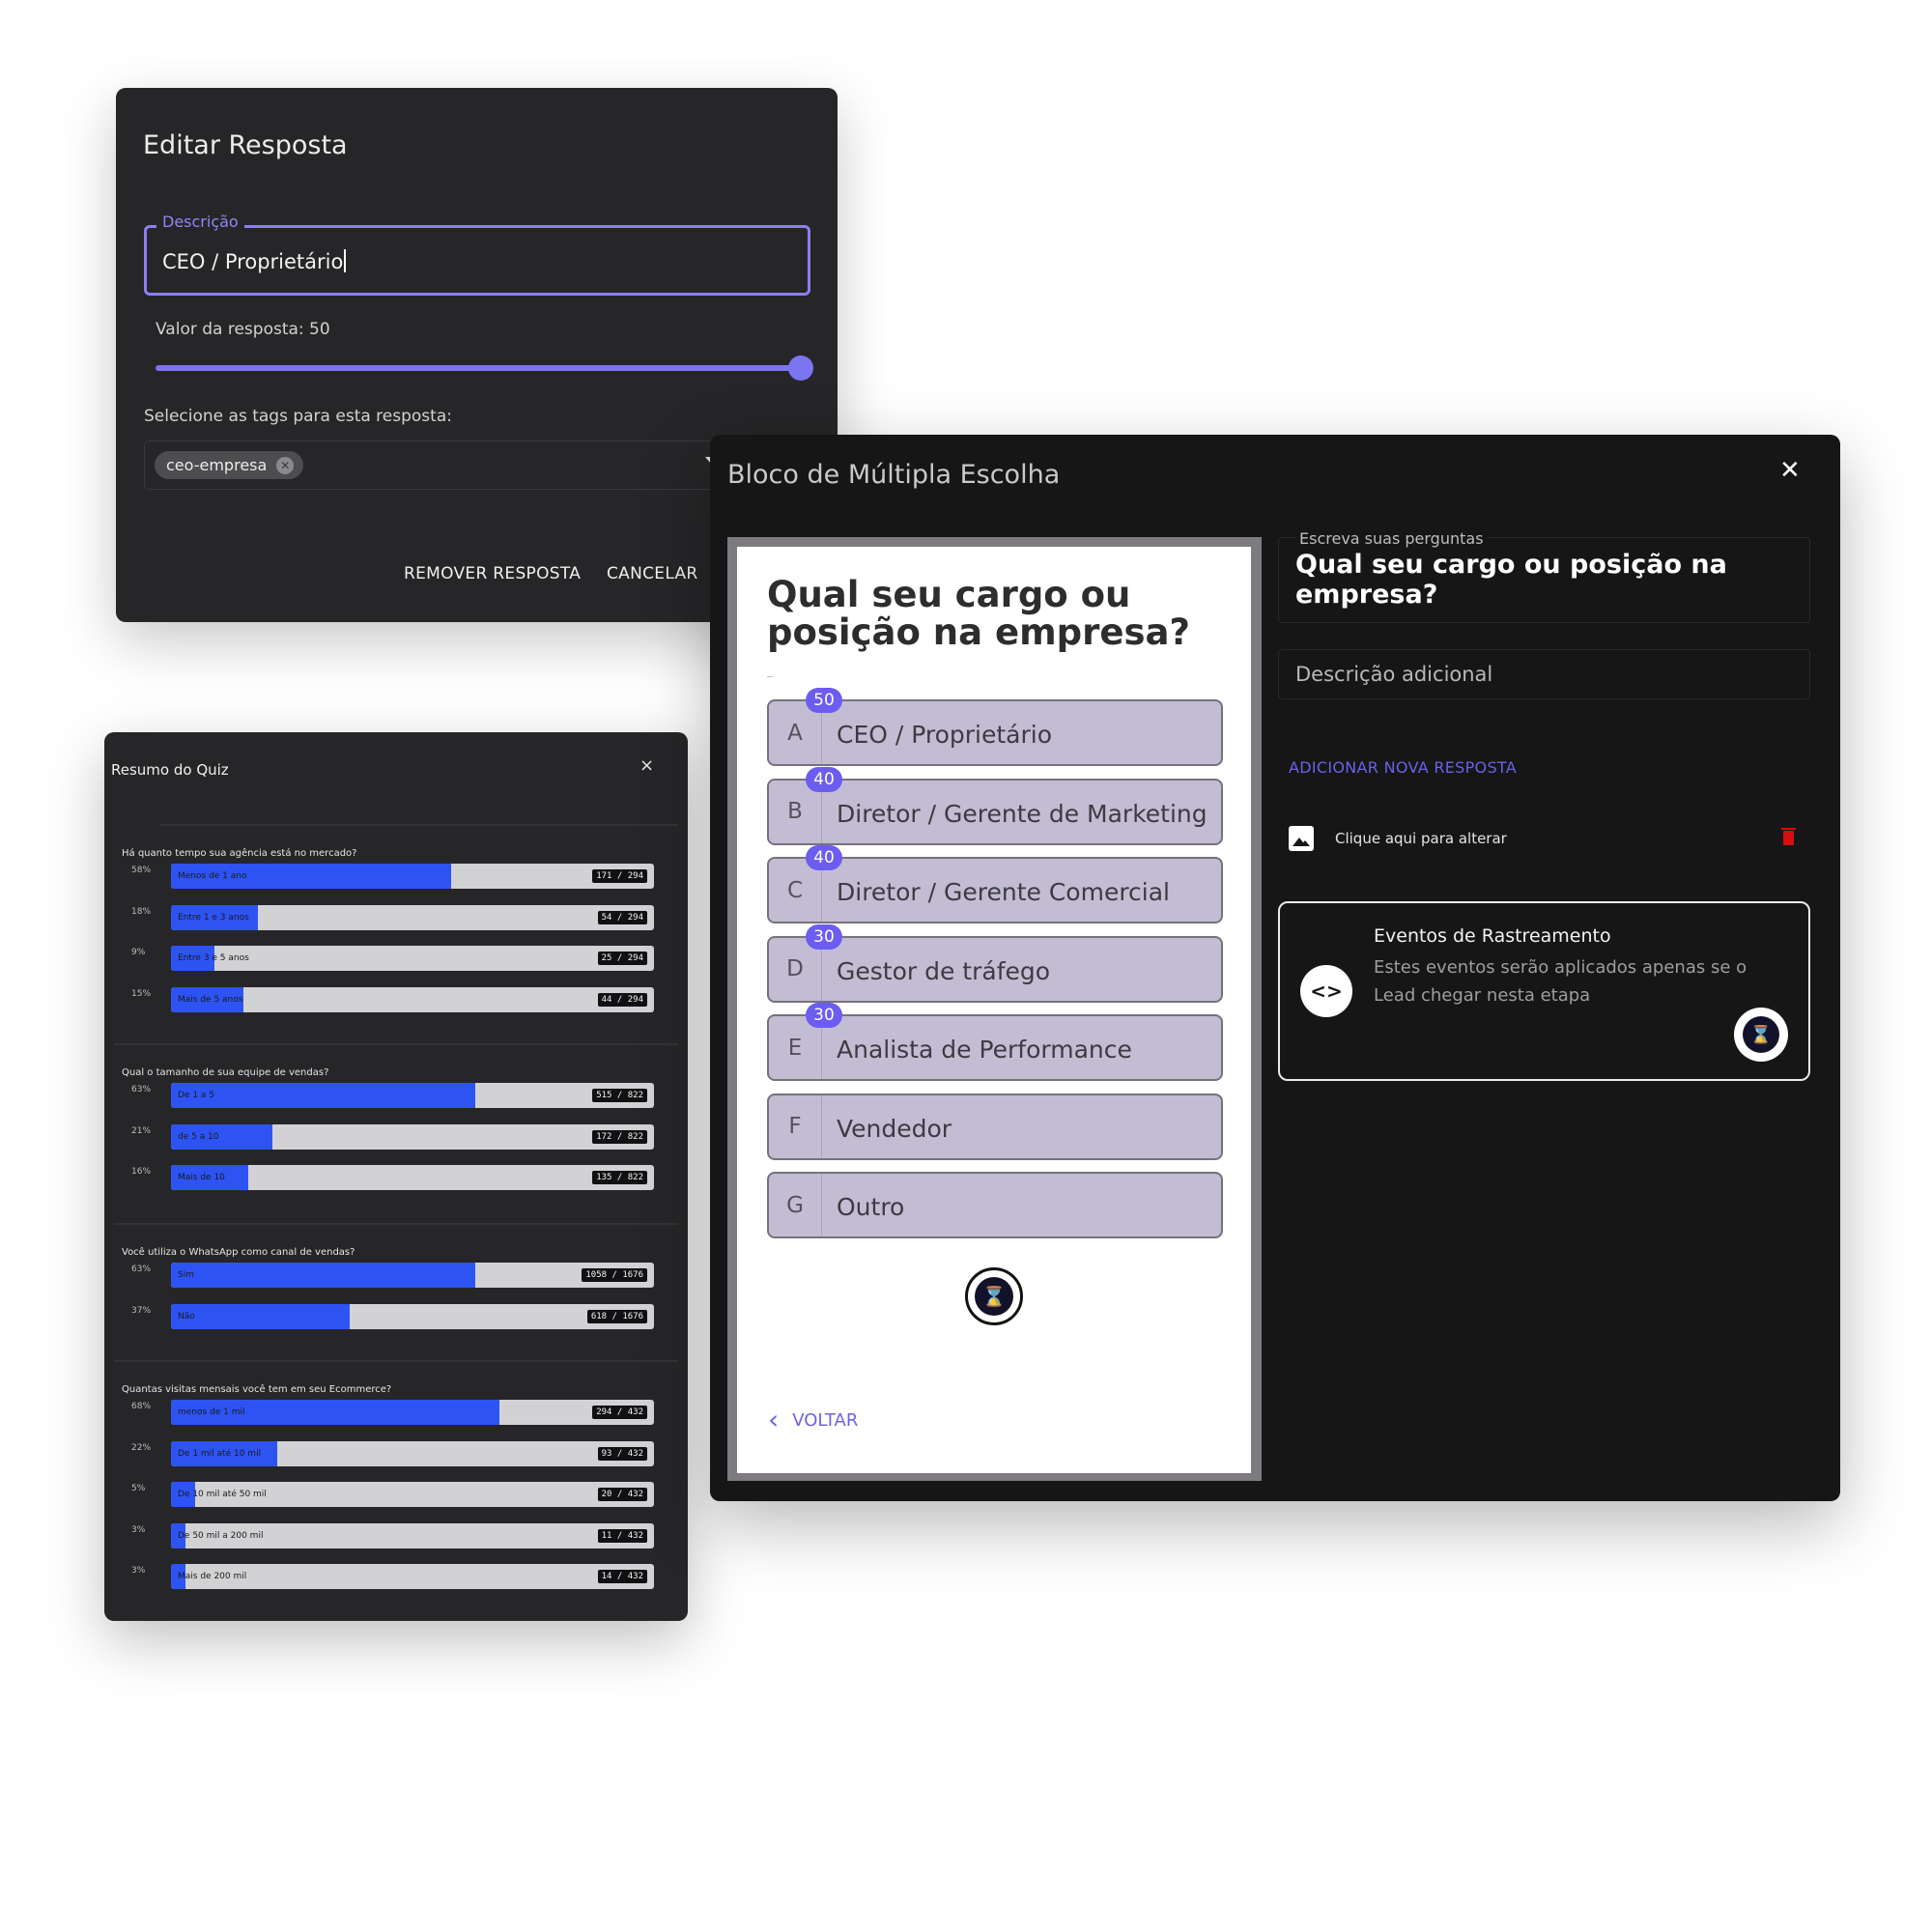 The height and width of the screenshot is (1932, 1932). Describe the element at coordinates (995, 1126) in the screenshot. I see `answer-option-f: F Vendedor` at that location.